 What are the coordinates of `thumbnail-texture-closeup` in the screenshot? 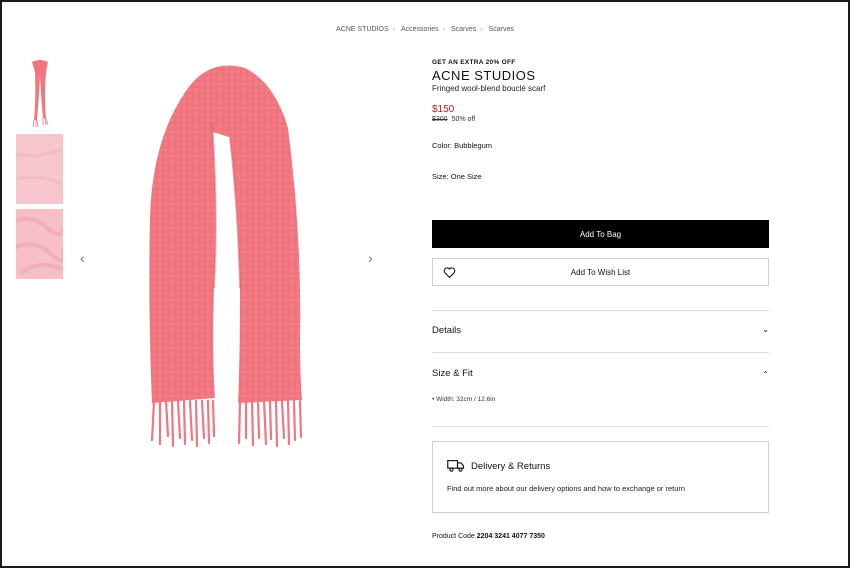 It's located at (39, 169).